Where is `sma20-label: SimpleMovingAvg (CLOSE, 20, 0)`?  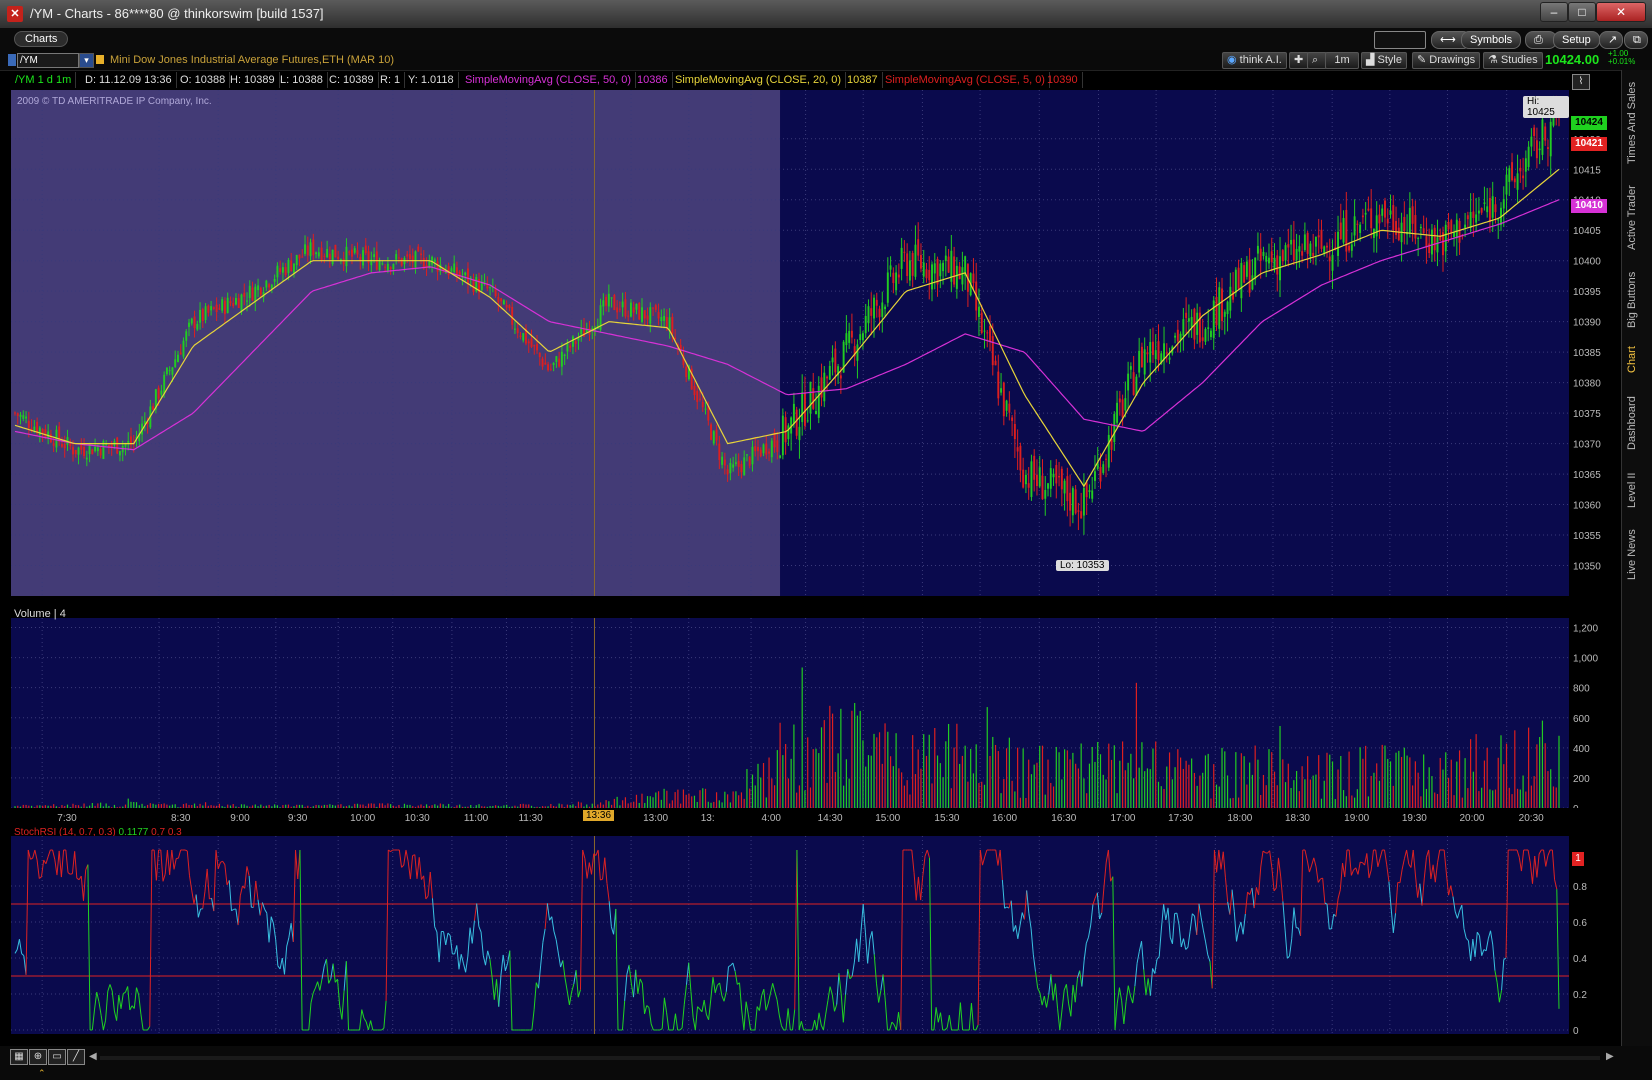 sma20-label: SimpleMovingAvg (CLOSE, 20, 0) is located at coordinates (759, 80).